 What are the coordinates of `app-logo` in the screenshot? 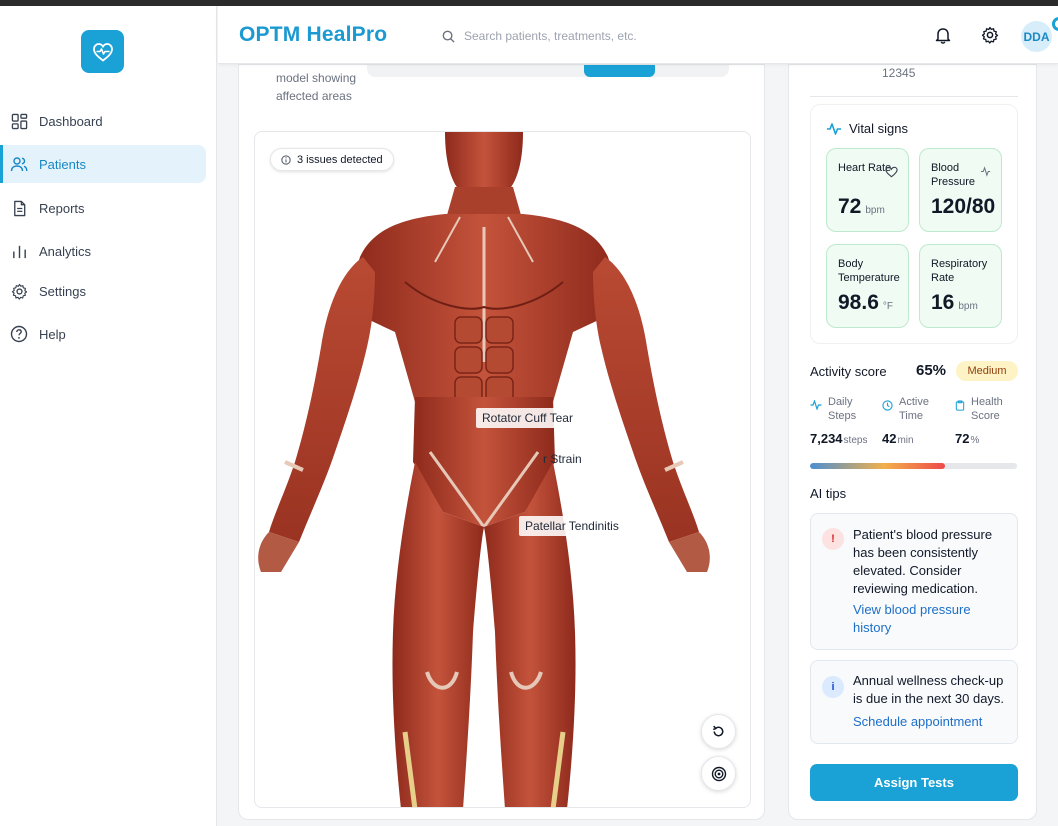 It's located at (102, 51).